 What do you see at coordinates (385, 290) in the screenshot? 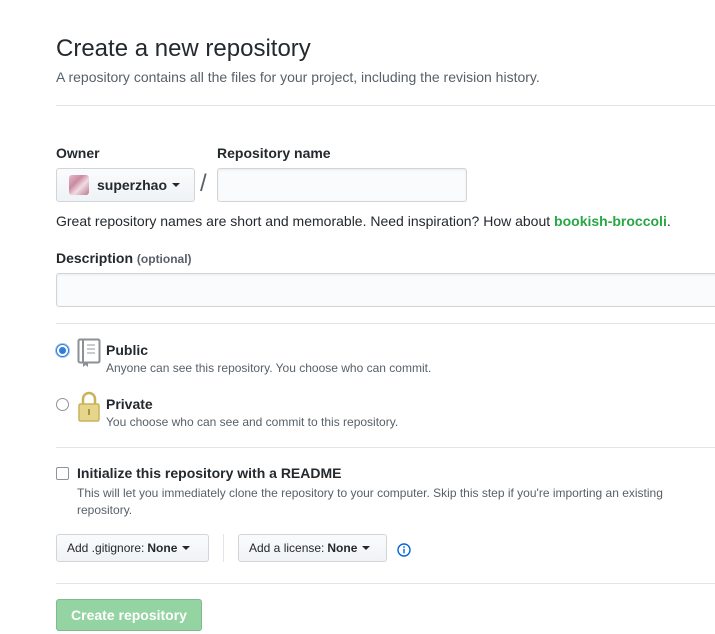
I see `description-input` at bounding box center [385, 290].